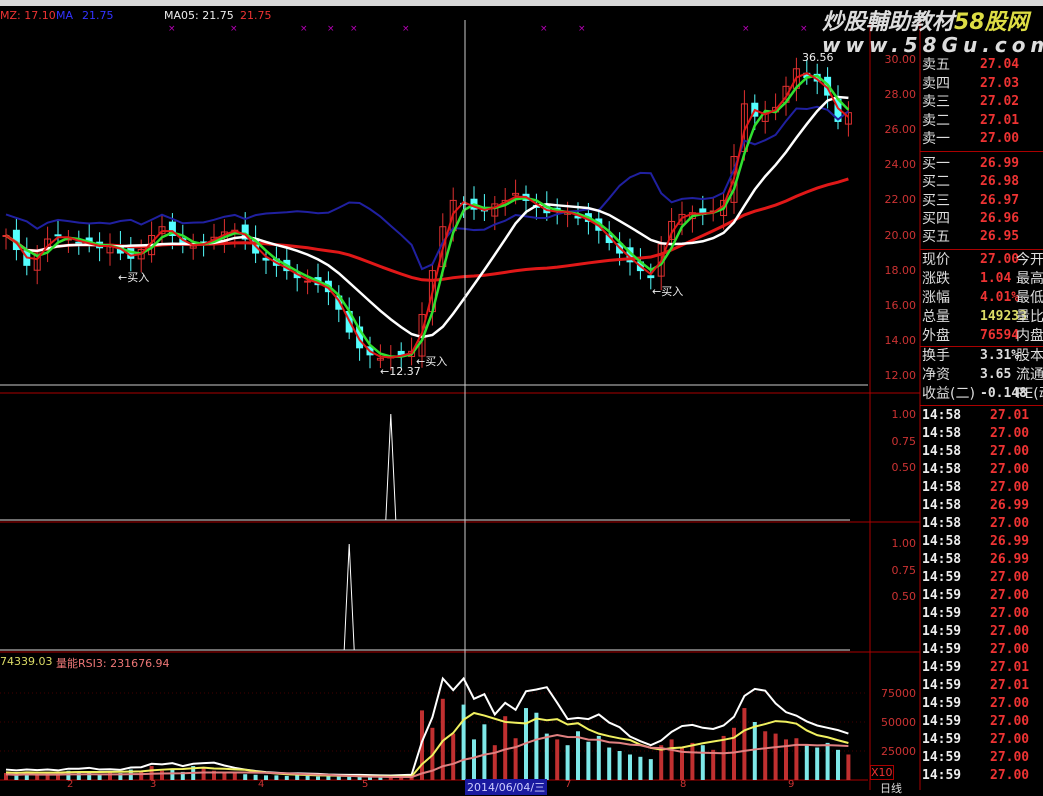 The image size is (1043, 796). I want to click on ma-blue-label: MA, so click(65, 15).